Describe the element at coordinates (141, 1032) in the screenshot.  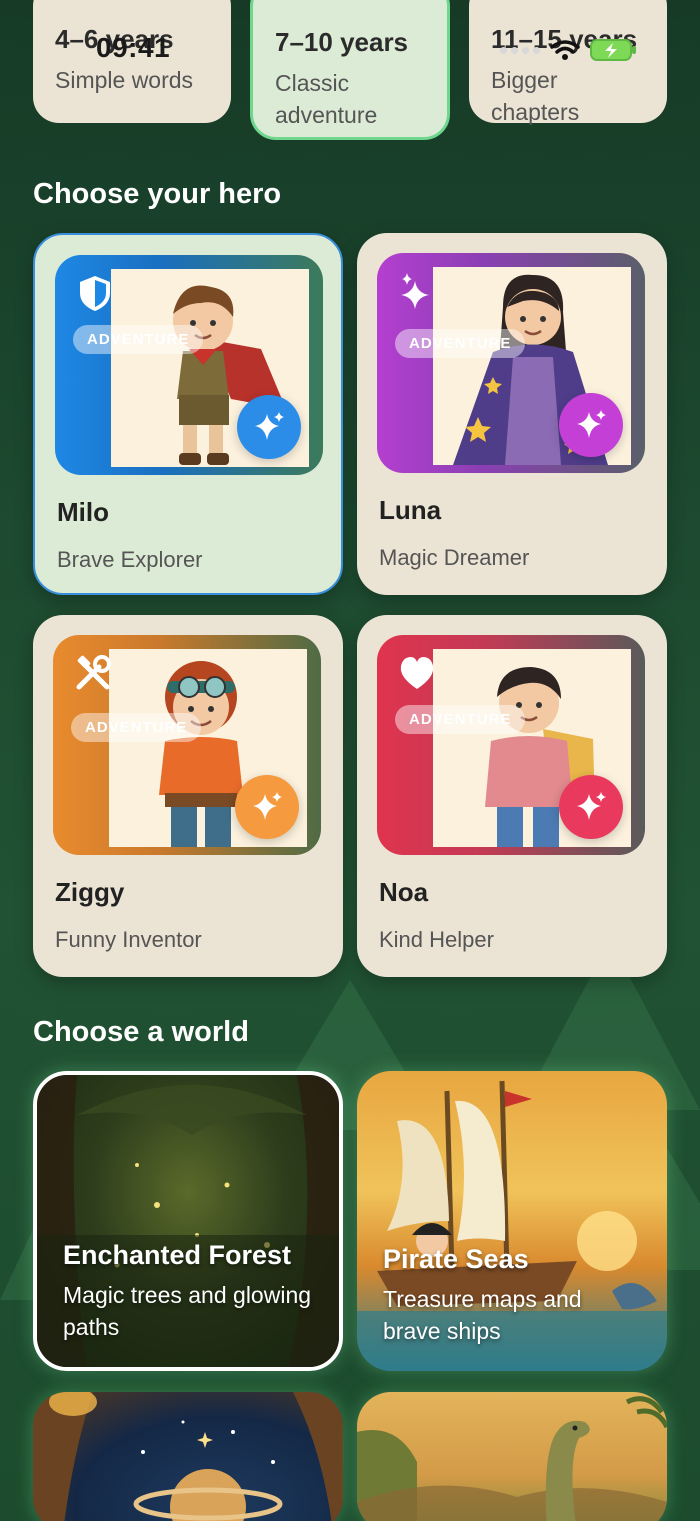
I see `worlds-section-title: Choose a world` at that location.